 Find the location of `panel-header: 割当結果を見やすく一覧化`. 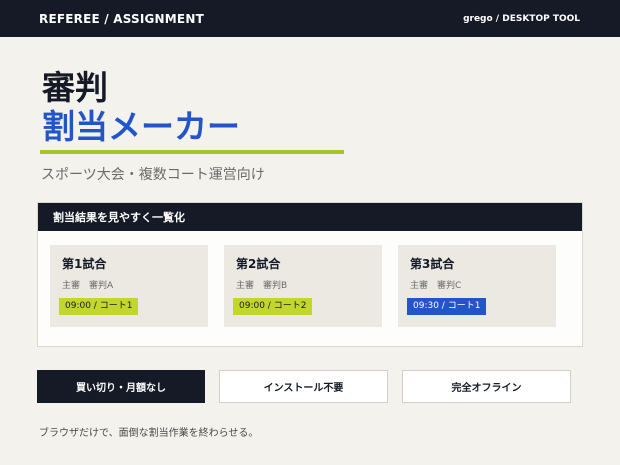

panel-header: 割当結果を見やすく一覧化 is located at coordinates (310, 217).